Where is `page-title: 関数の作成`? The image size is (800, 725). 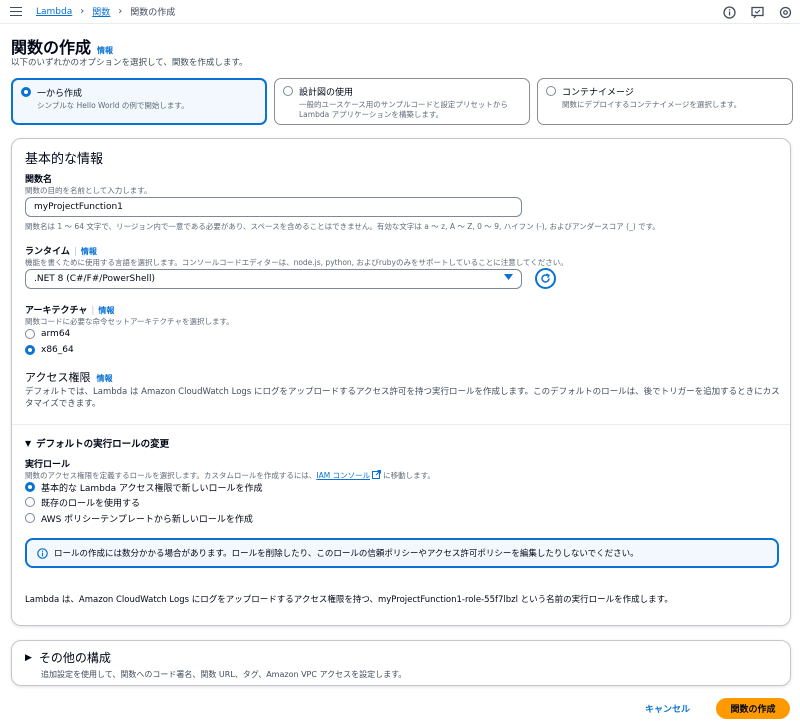 page-title: 関数の作成 is located at coordinates (51, 47).